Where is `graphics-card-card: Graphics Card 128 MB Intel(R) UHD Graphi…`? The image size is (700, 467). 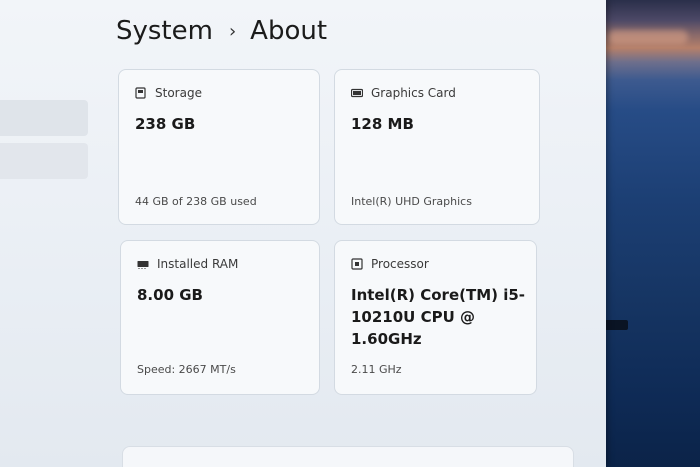
graphics-card-card: Graphics Card 128 MB Intel(R) UHD Graphi… is located at coordinates (437, 147).